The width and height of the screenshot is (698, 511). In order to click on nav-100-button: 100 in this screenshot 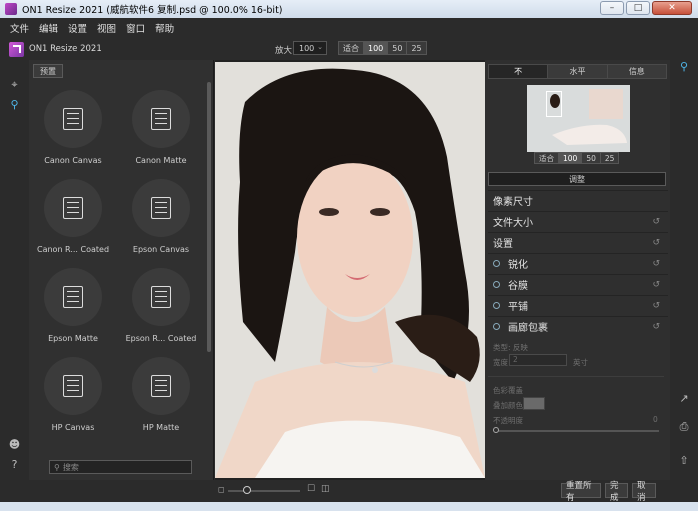, I will do `click(570, 158)`.